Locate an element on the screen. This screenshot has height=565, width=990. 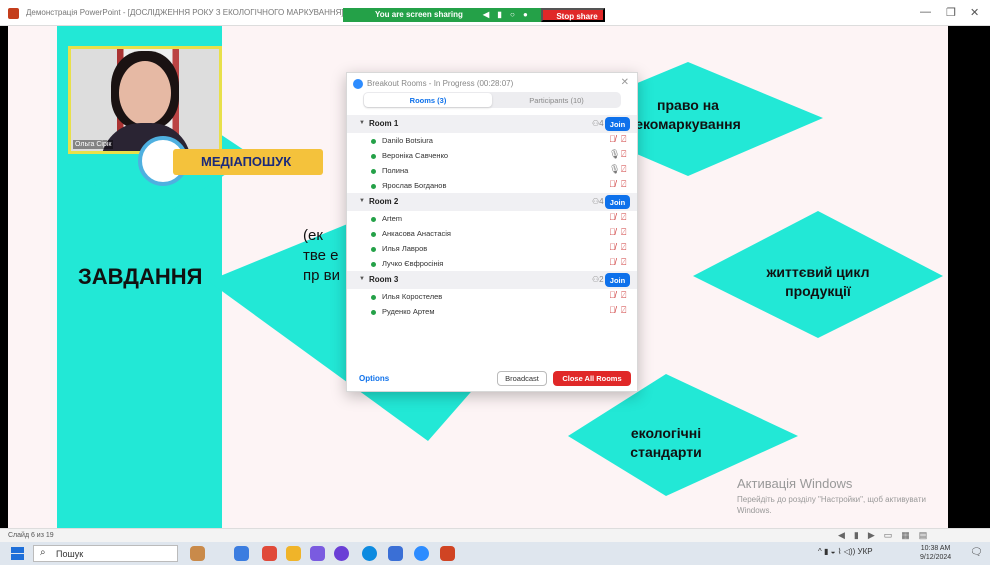
room-member: Ярослав Богданов 🎙̸ ⍁ is located at coordinates (492, 185).